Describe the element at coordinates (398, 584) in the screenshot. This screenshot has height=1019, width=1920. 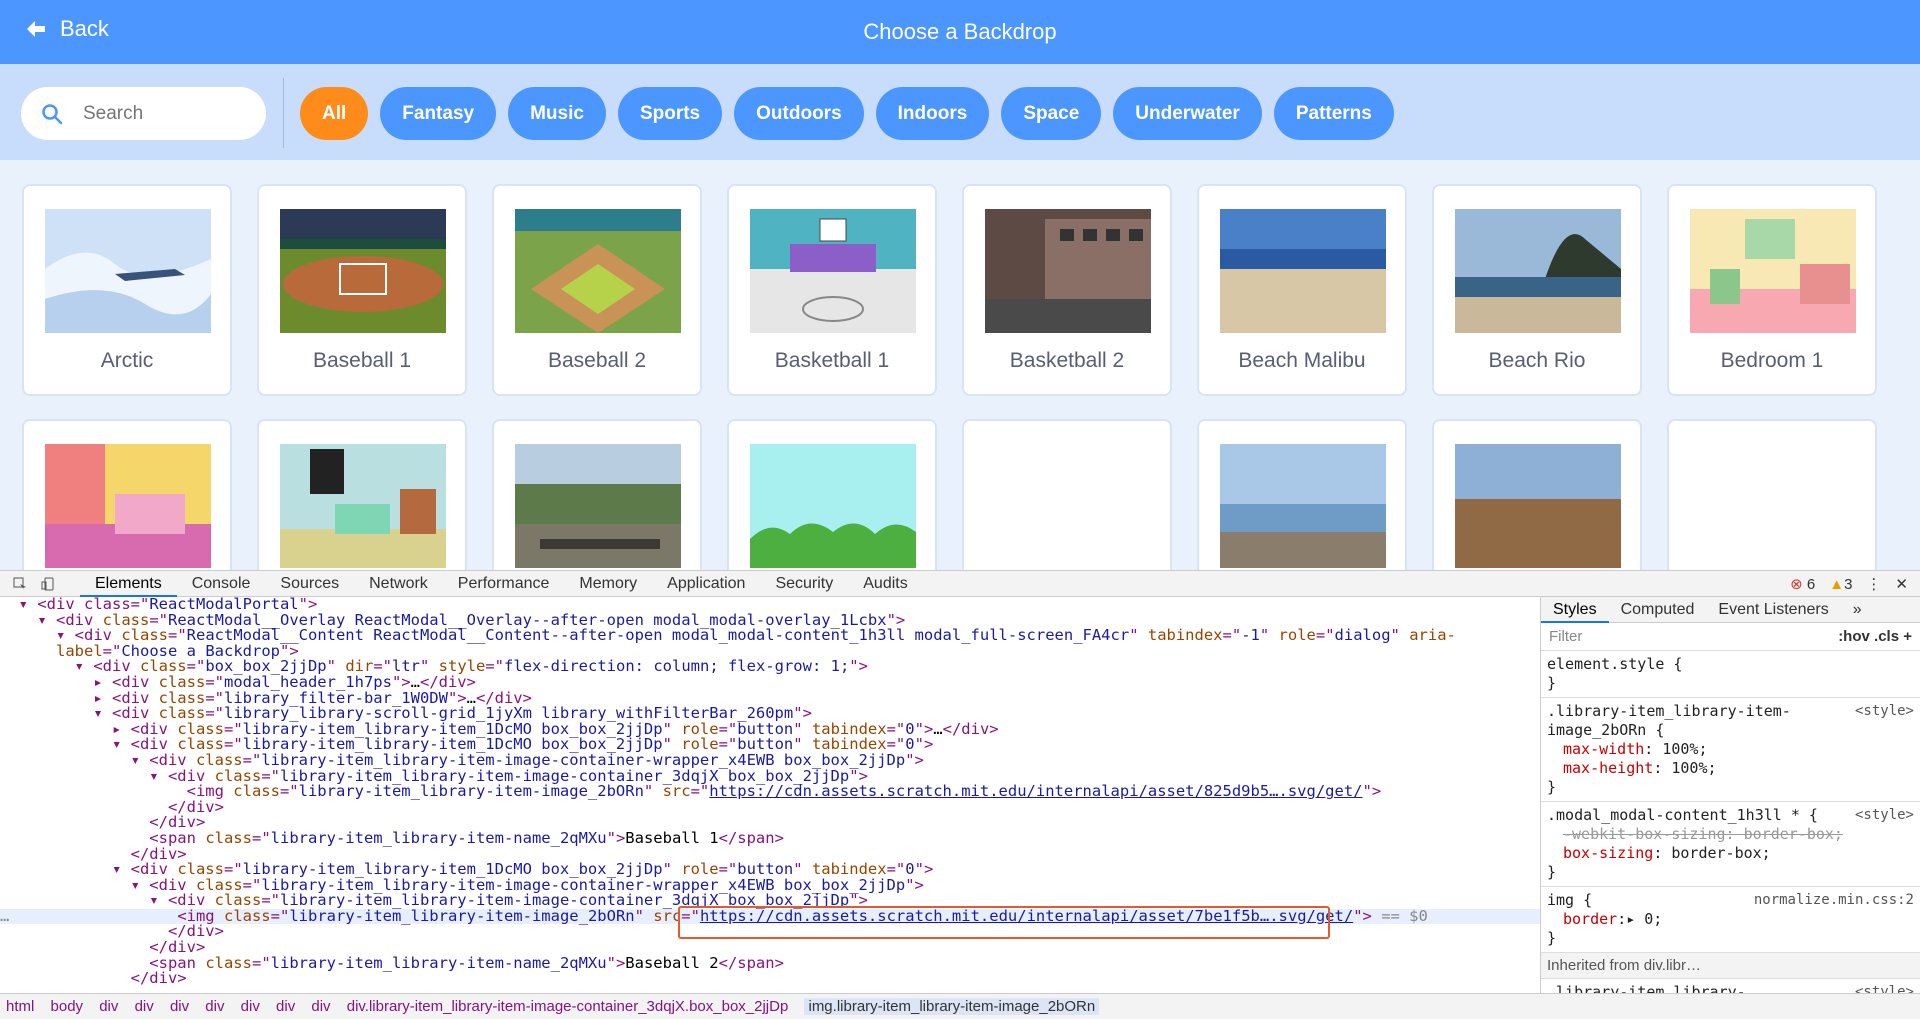
I see `tab-network: Network` at that location.